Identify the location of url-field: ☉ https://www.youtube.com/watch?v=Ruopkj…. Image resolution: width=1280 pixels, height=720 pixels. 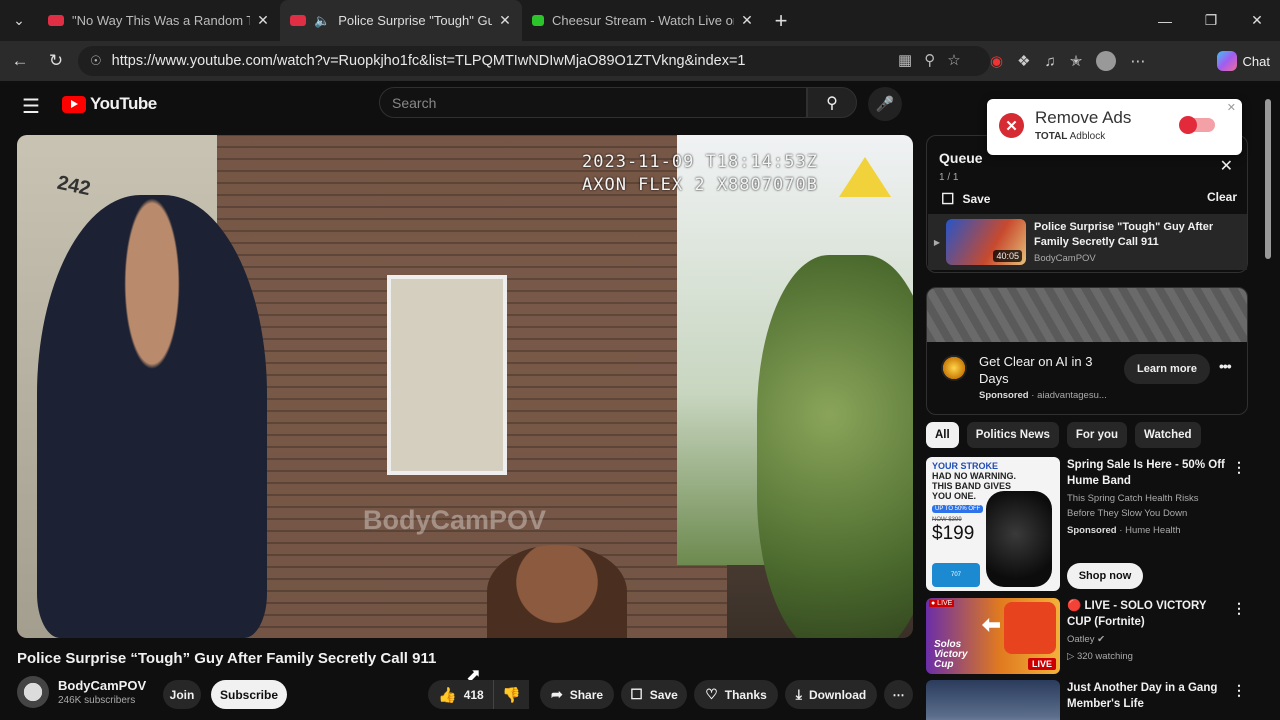
(534, 61).